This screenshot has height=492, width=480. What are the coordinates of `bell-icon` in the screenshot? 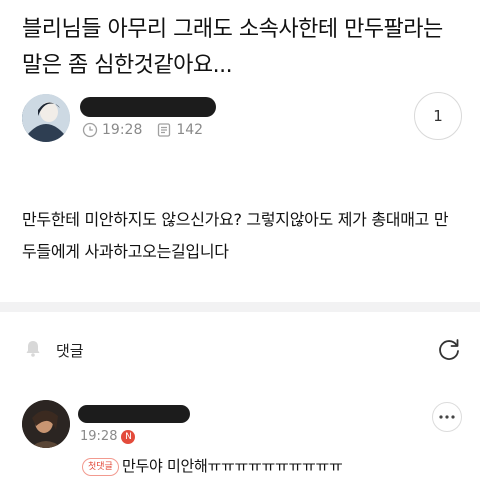 It's located at (33, 349).